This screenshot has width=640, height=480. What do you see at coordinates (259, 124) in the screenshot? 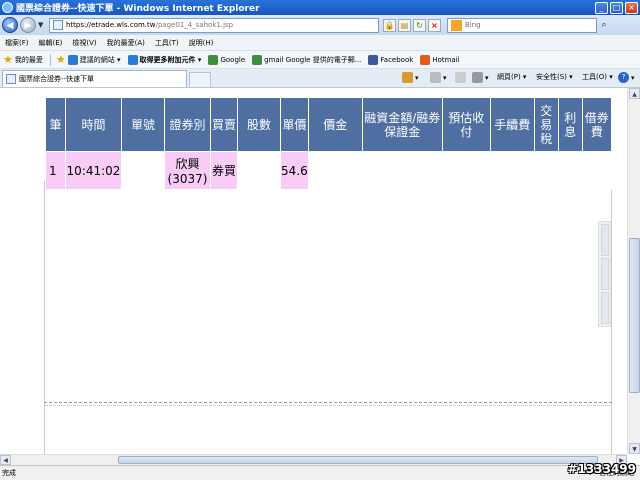
I see `column-header: 股數` at bounding box center [259, 124].